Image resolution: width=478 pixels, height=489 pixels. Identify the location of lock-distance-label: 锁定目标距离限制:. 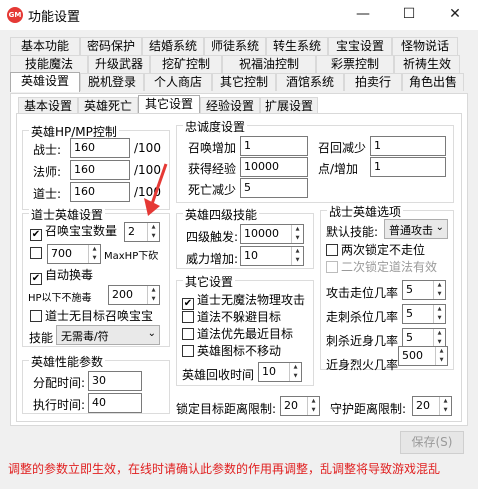
(226, 409).